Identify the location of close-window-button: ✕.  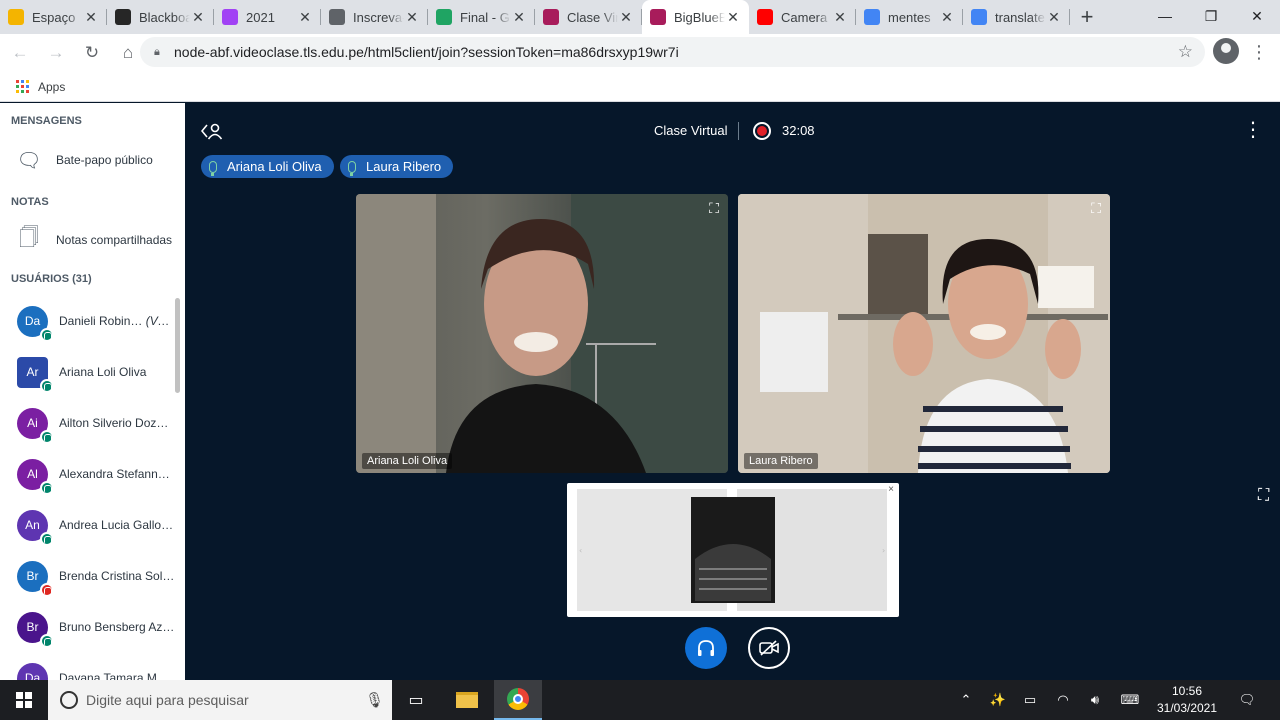
(1257, 16).